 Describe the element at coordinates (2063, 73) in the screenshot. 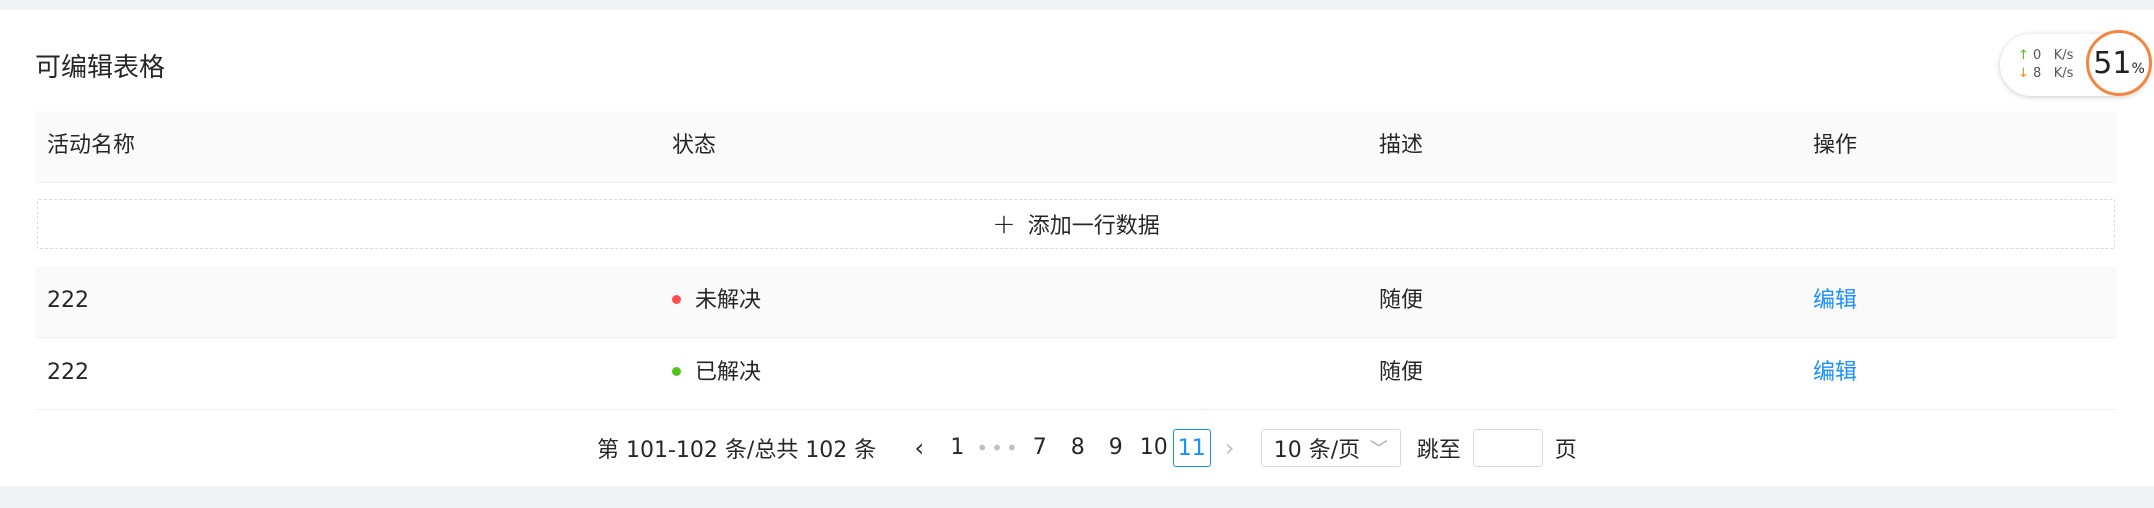

I see `download-unit: K/s` at that location.